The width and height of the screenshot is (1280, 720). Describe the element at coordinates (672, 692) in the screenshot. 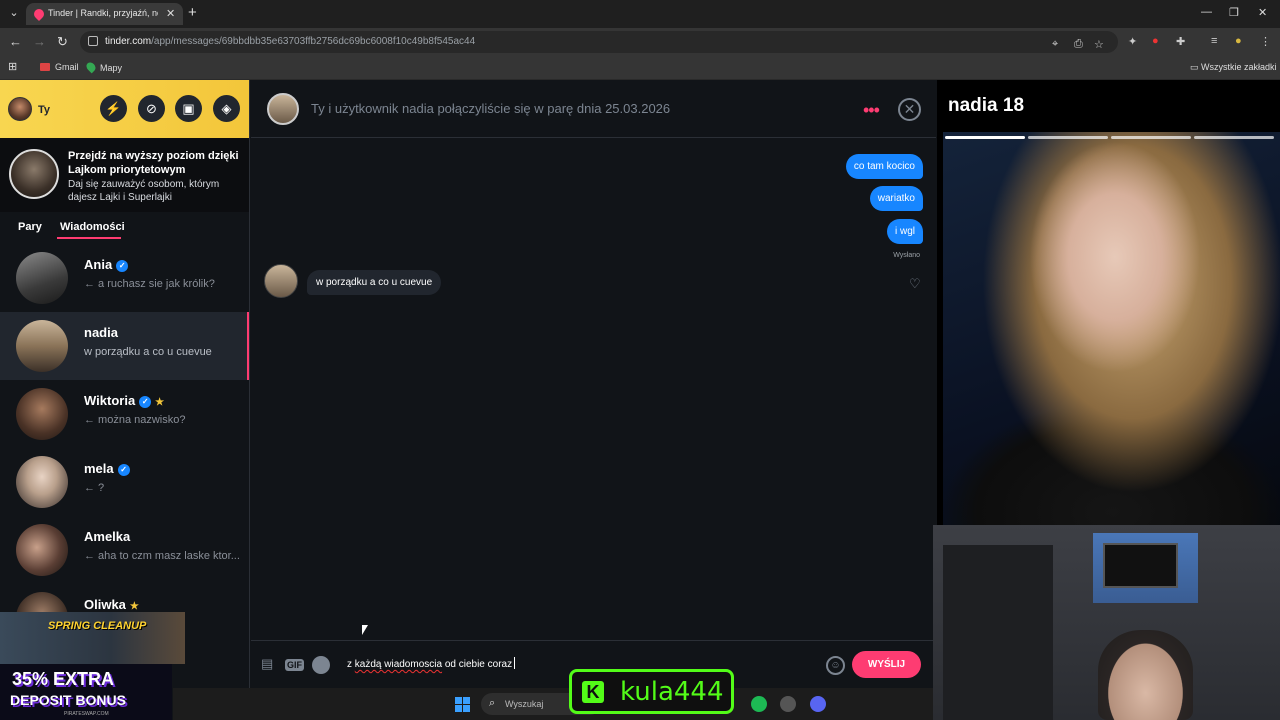

I see `kick-channel-name: kula444` at that location.